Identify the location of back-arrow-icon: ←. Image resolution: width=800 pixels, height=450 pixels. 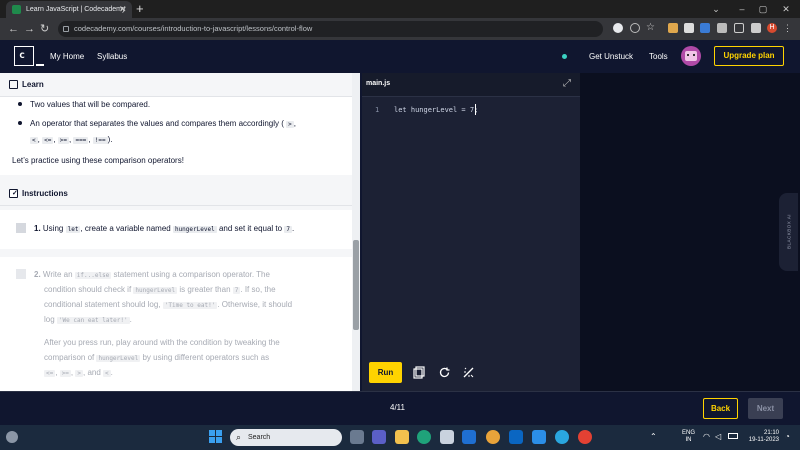
(13, 29).